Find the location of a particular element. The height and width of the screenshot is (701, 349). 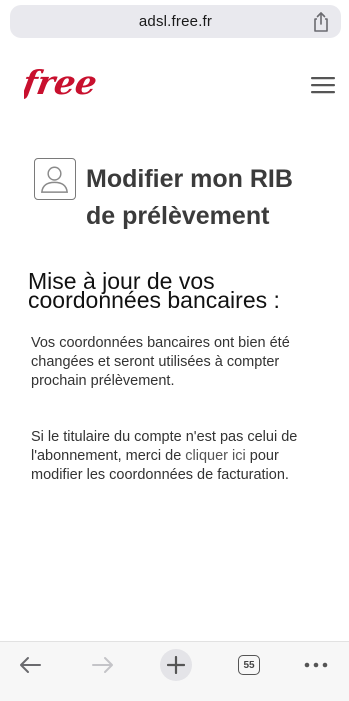

tabs-icon: 55 is located at coordinates (249, 665).